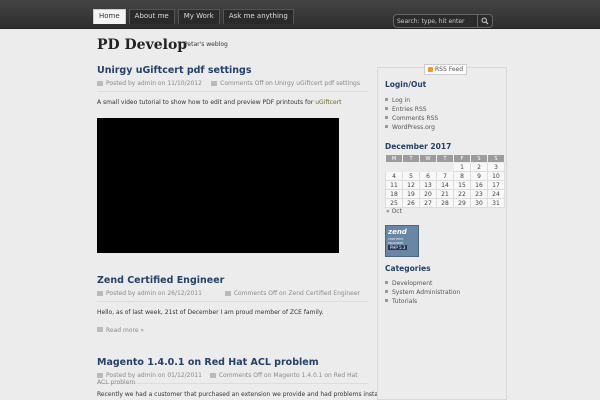  I want to click on badge-line1: CERTIFIED ENGINEER, so click(396, 241).